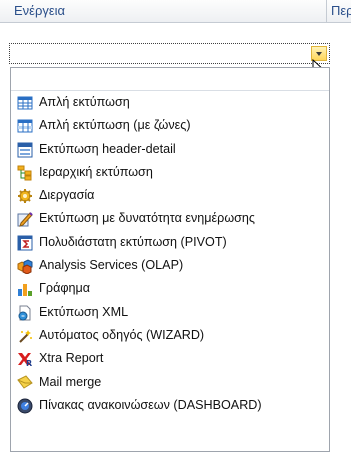 The height and width of the screenshot is (455, 351). I want to click on edit-report-icon, so click(25, 219).